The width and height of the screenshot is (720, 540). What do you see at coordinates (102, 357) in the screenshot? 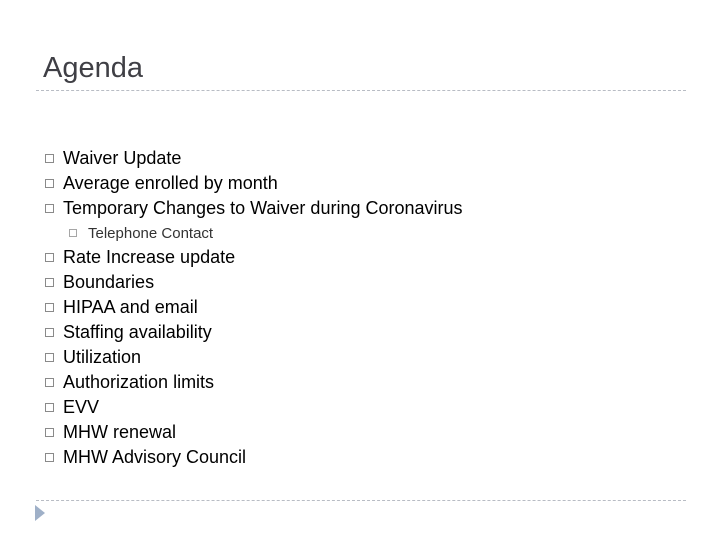
I see `agenda-item-label: Utilization` at bounding box center [102, 357].